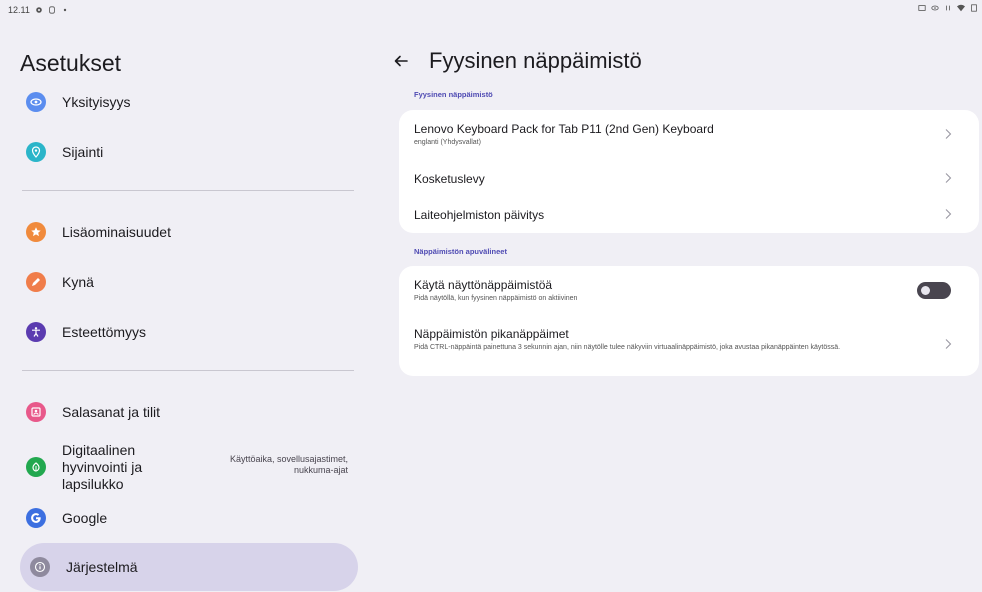 The height and width of the screenshot is (592, 982). I want to click on sidebar-item-label: Salasanat ja tilit, so click(111, 412).